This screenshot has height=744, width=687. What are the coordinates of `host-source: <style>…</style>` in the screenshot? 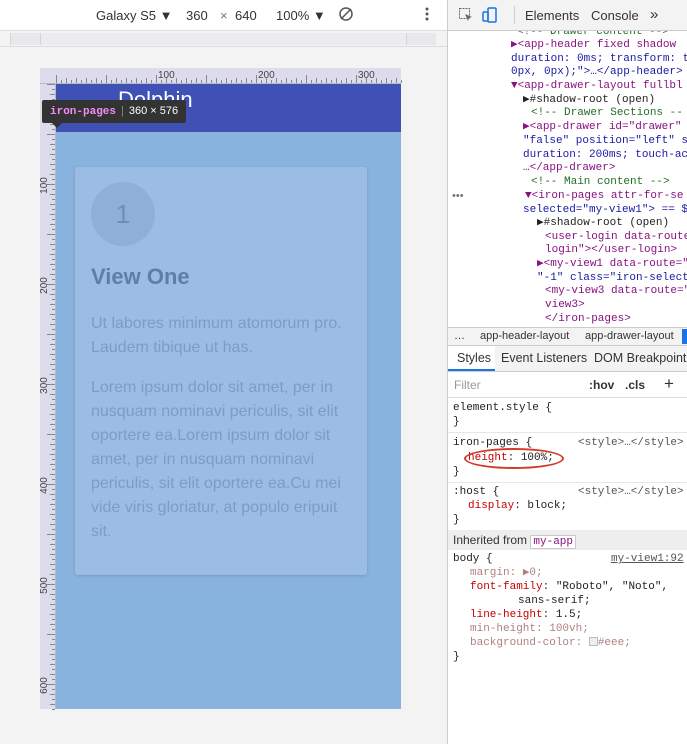 It's located at (631, 492).